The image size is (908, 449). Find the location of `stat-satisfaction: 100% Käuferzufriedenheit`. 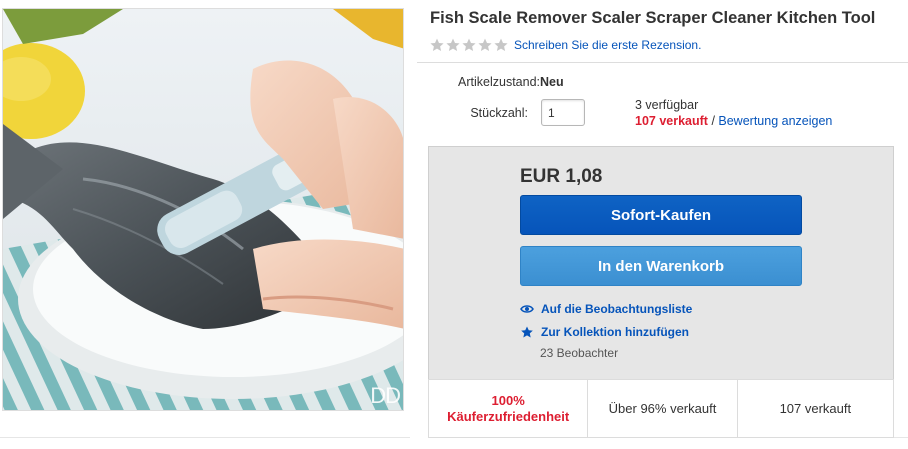

stat-satisfaction: 100% Käuferzufriedenheit is located at coordinates (509, 408).